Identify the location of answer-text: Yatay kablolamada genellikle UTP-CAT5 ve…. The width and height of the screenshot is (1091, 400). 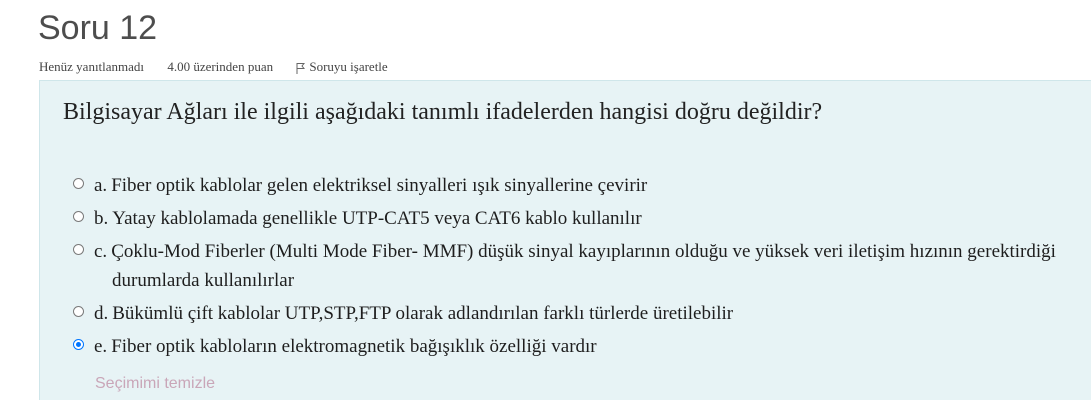
(377, 218).